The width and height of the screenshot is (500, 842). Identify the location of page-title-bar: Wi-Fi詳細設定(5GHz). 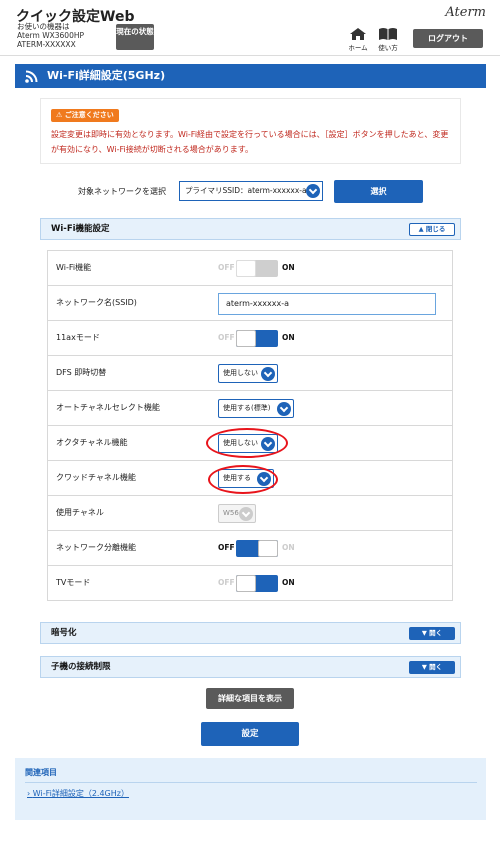
(250, 76).